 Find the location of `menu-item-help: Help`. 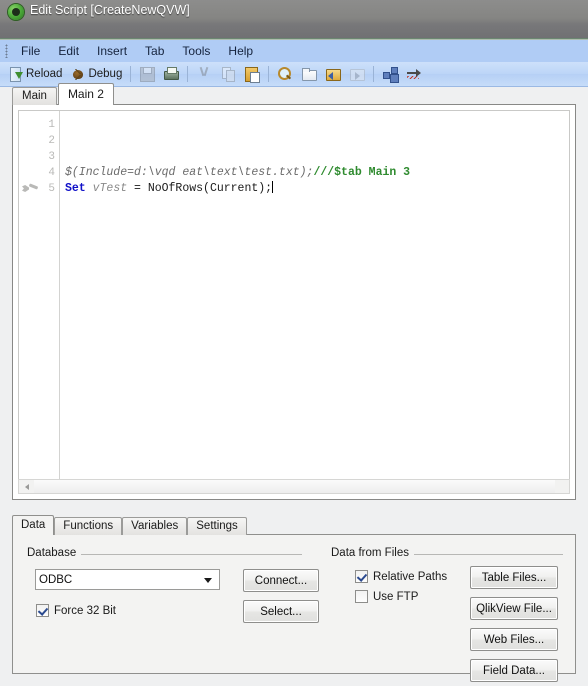

menu-item-help: Help is located at coordinates (240, 51).